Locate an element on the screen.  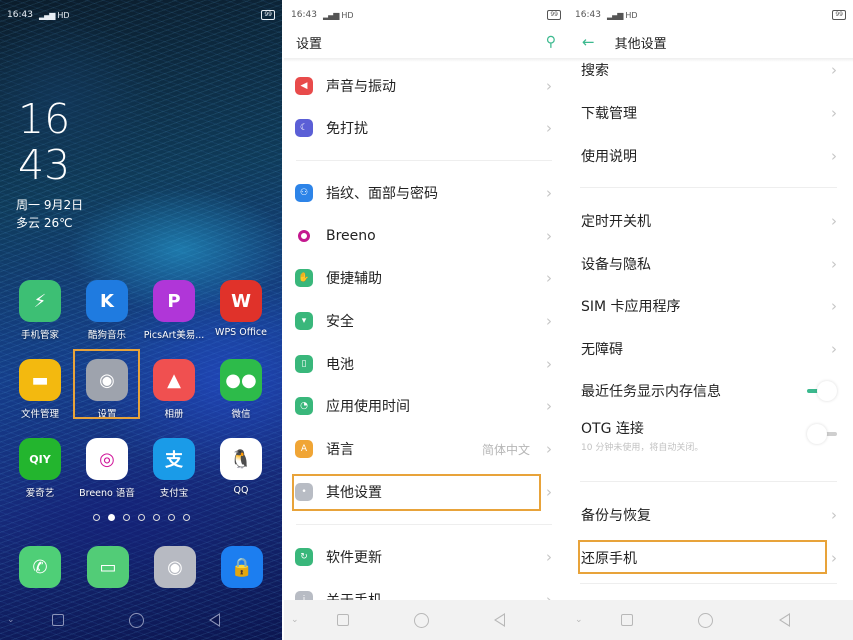
settings-item-label: 安全 is located at coordinates (340, 322).